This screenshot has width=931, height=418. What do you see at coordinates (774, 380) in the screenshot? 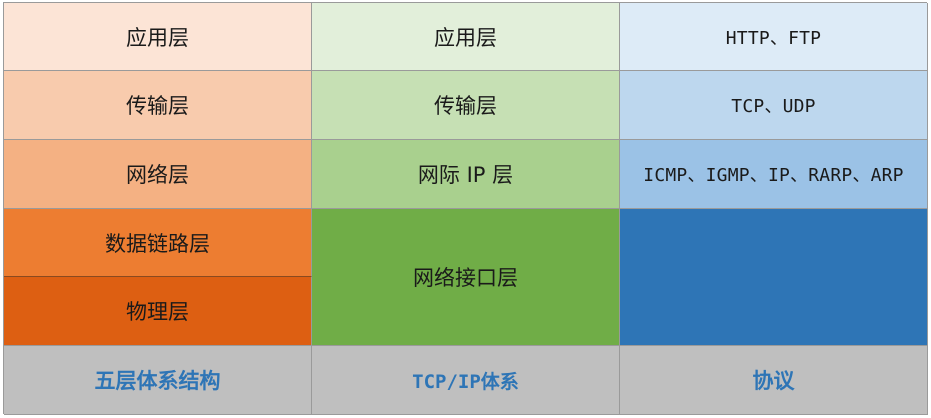
I see `protocols-footer-label: 协议` at bounding box center [774, 380].